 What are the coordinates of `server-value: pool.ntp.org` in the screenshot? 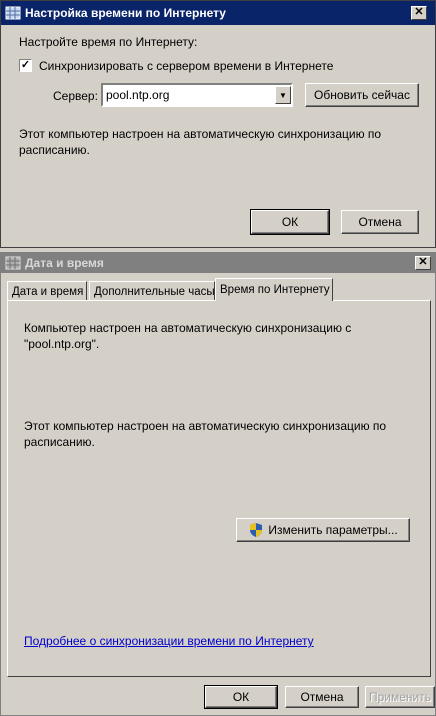 It's located at (189, 95).